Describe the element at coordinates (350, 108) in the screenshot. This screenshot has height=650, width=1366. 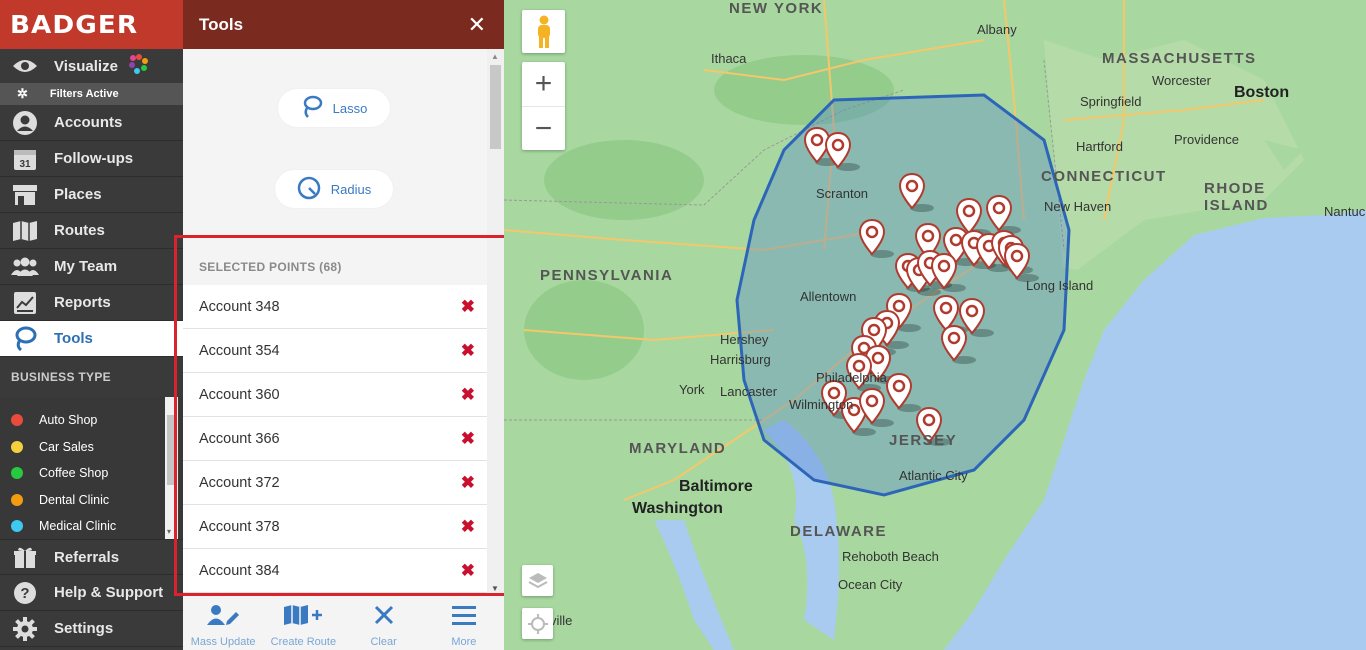
I see `lasso-label: Lasso` at that location.